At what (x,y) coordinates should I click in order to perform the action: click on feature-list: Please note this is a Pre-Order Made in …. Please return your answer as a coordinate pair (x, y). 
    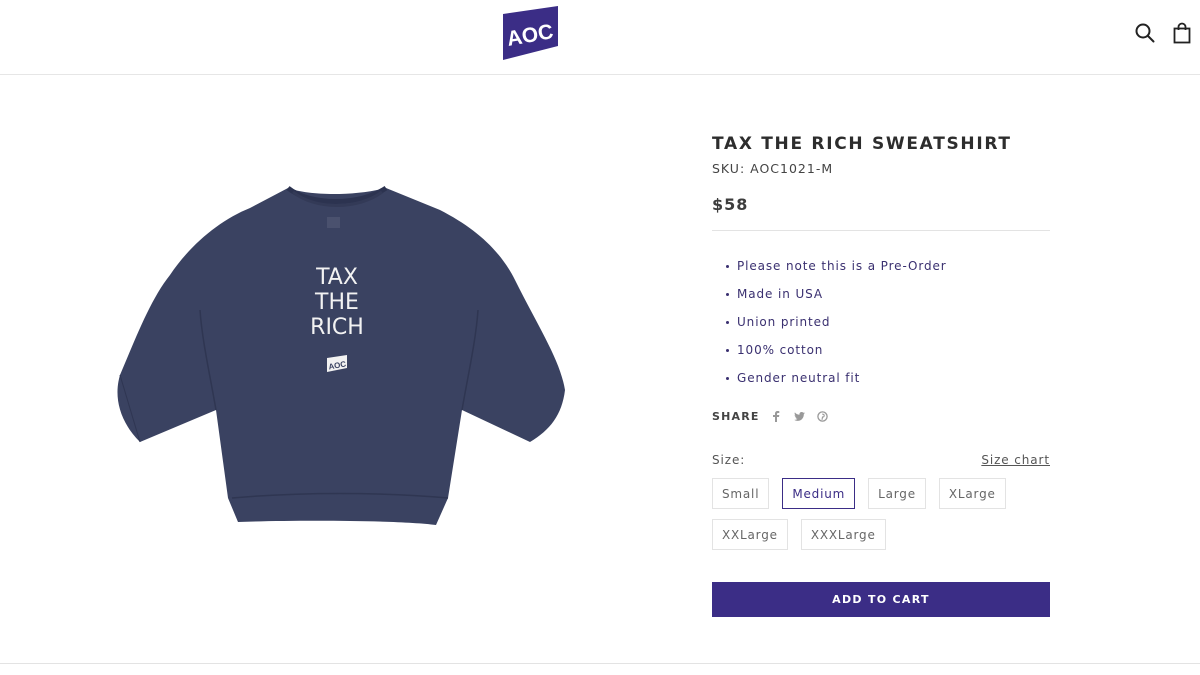
    Looking at the image, I should click on (881, 322).